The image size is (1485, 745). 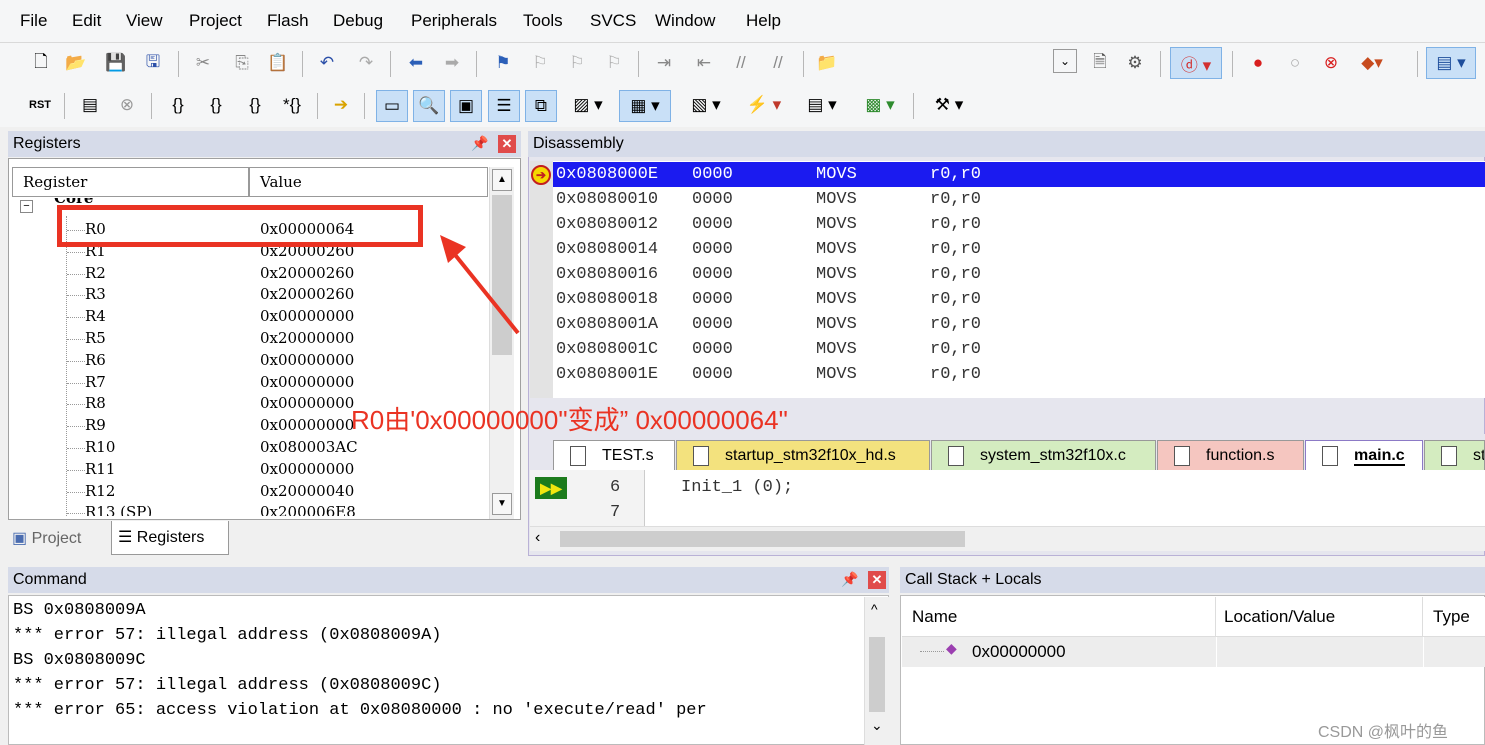 I want to click on register-row: R4 0x00000000, so click(x=250, y=318).